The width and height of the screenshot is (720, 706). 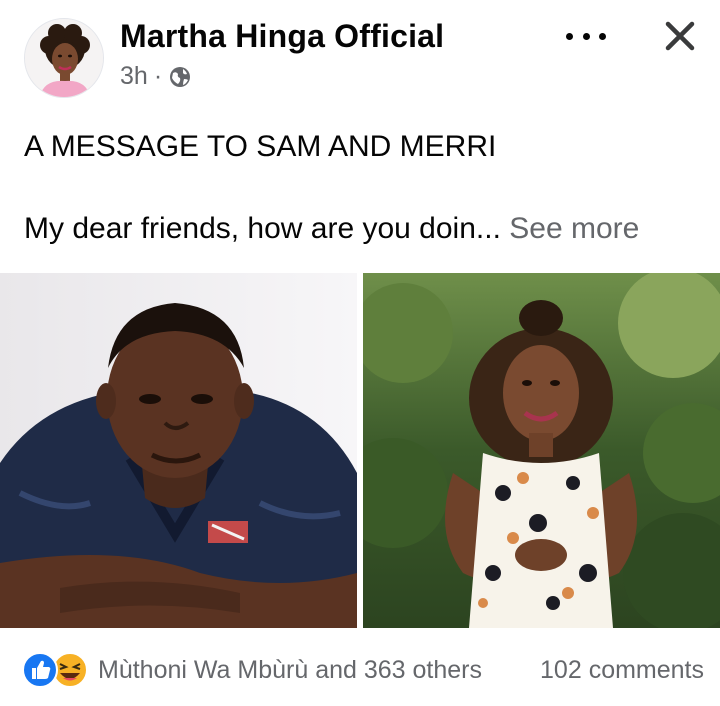 What do you see at coordinates (70, 670) in the screenshot?
I see `haha-icon` at bounding box center [70, 670].